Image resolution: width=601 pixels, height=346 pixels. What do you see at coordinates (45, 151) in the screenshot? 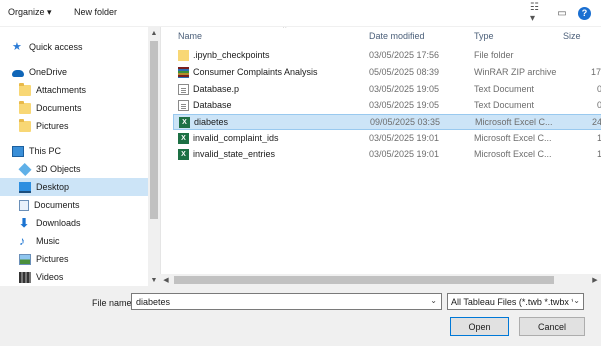
I see `nav-item-label: This PC` at bounding box center [45, 151].